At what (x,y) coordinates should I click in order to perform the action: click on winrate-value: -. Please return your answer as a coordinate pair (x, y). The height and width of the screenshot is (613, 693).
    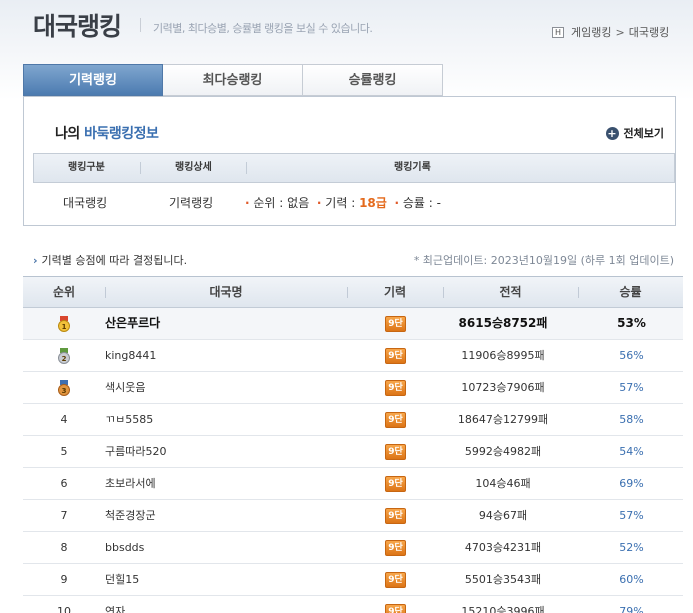
    Looking at the image, I should click on (438, 203).